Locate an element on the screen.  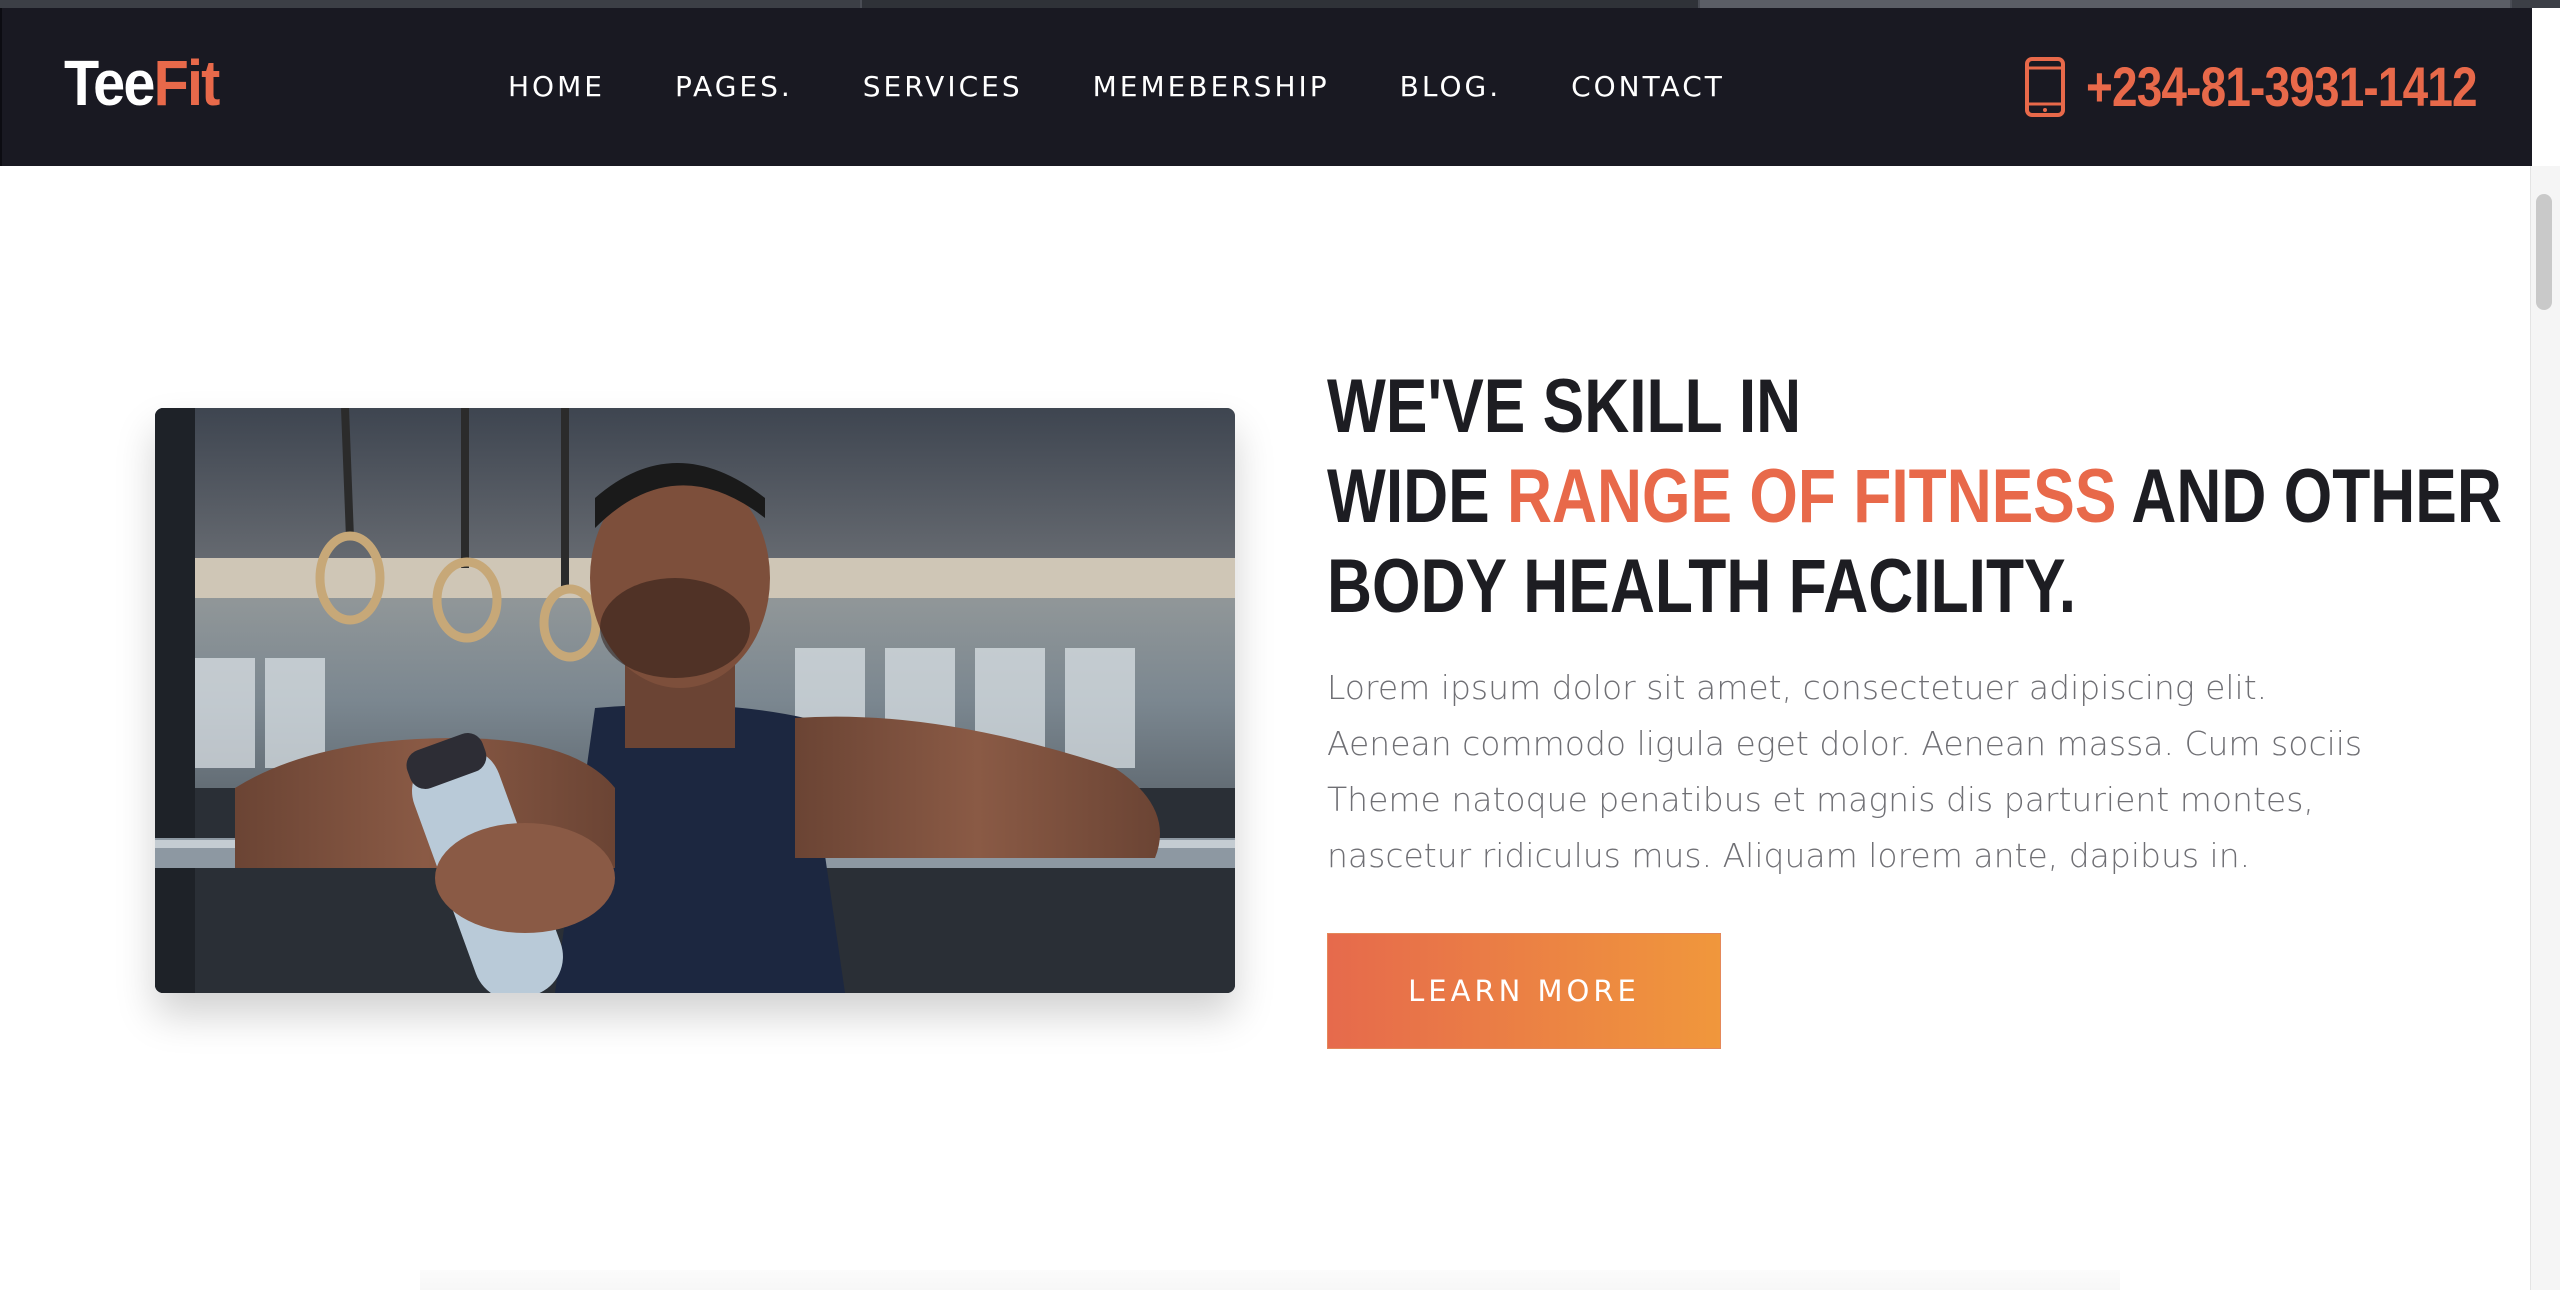
headline-line-1: WE'VE SKILL IN is located at coordinates (1564, 406).